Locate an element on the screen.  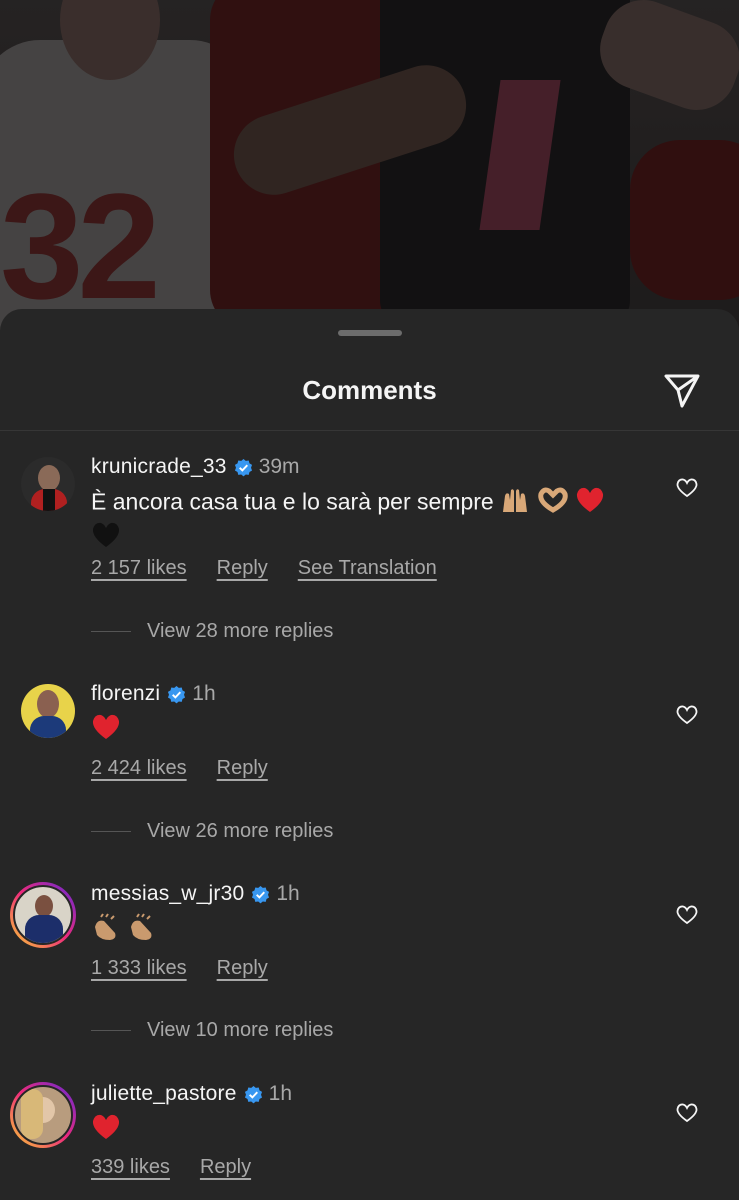
comment-meta: juliette_pastore 1h is located at coordinates (191, 1094).